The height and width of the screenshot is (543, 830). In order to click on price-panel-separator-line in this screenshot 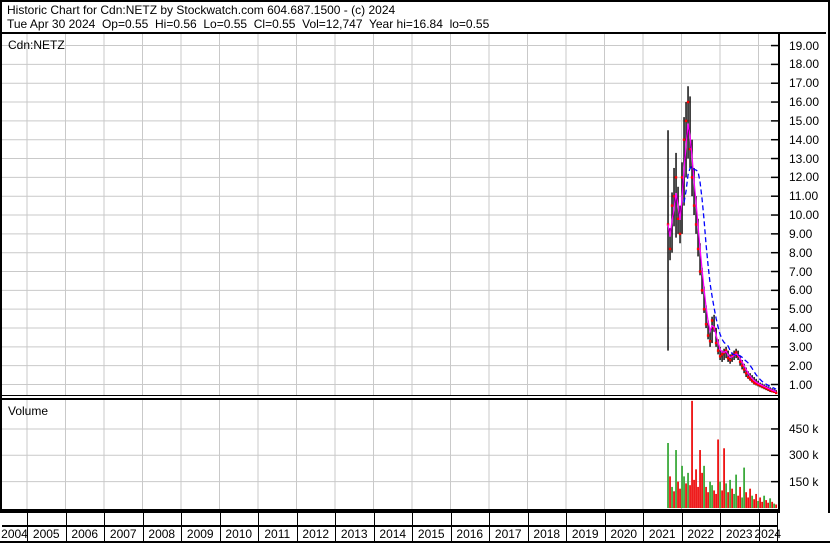, I will do `click(414, 395)`.